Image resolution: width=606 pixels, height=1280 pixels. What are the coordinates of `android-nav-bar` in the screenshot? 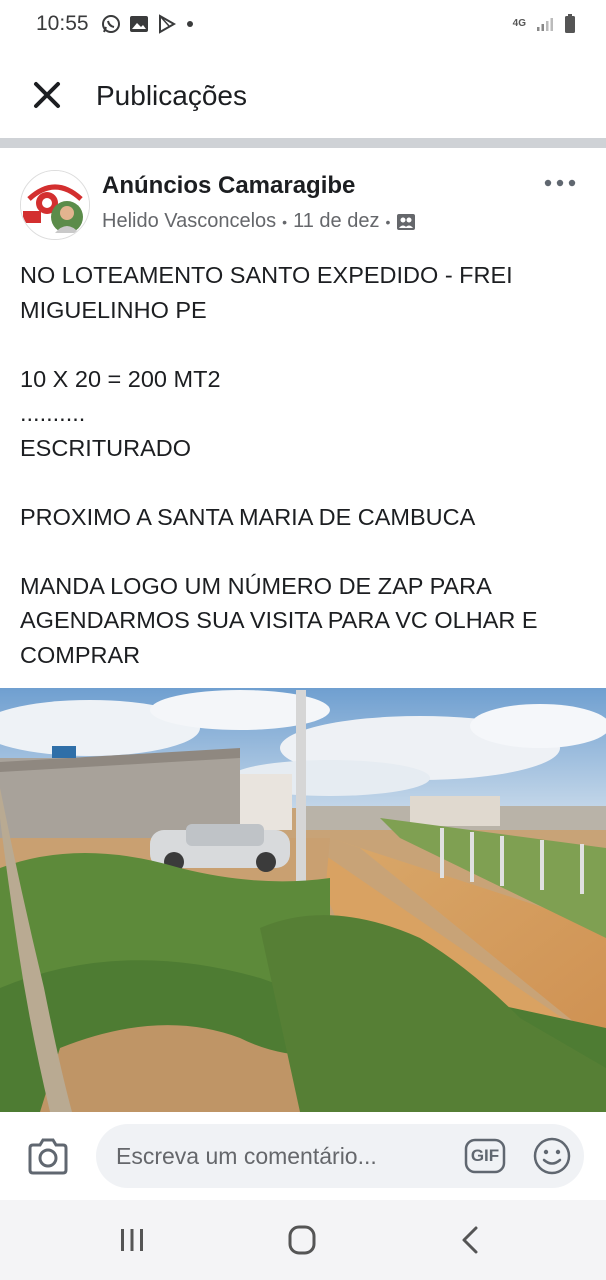 It's located at (303, 1240).